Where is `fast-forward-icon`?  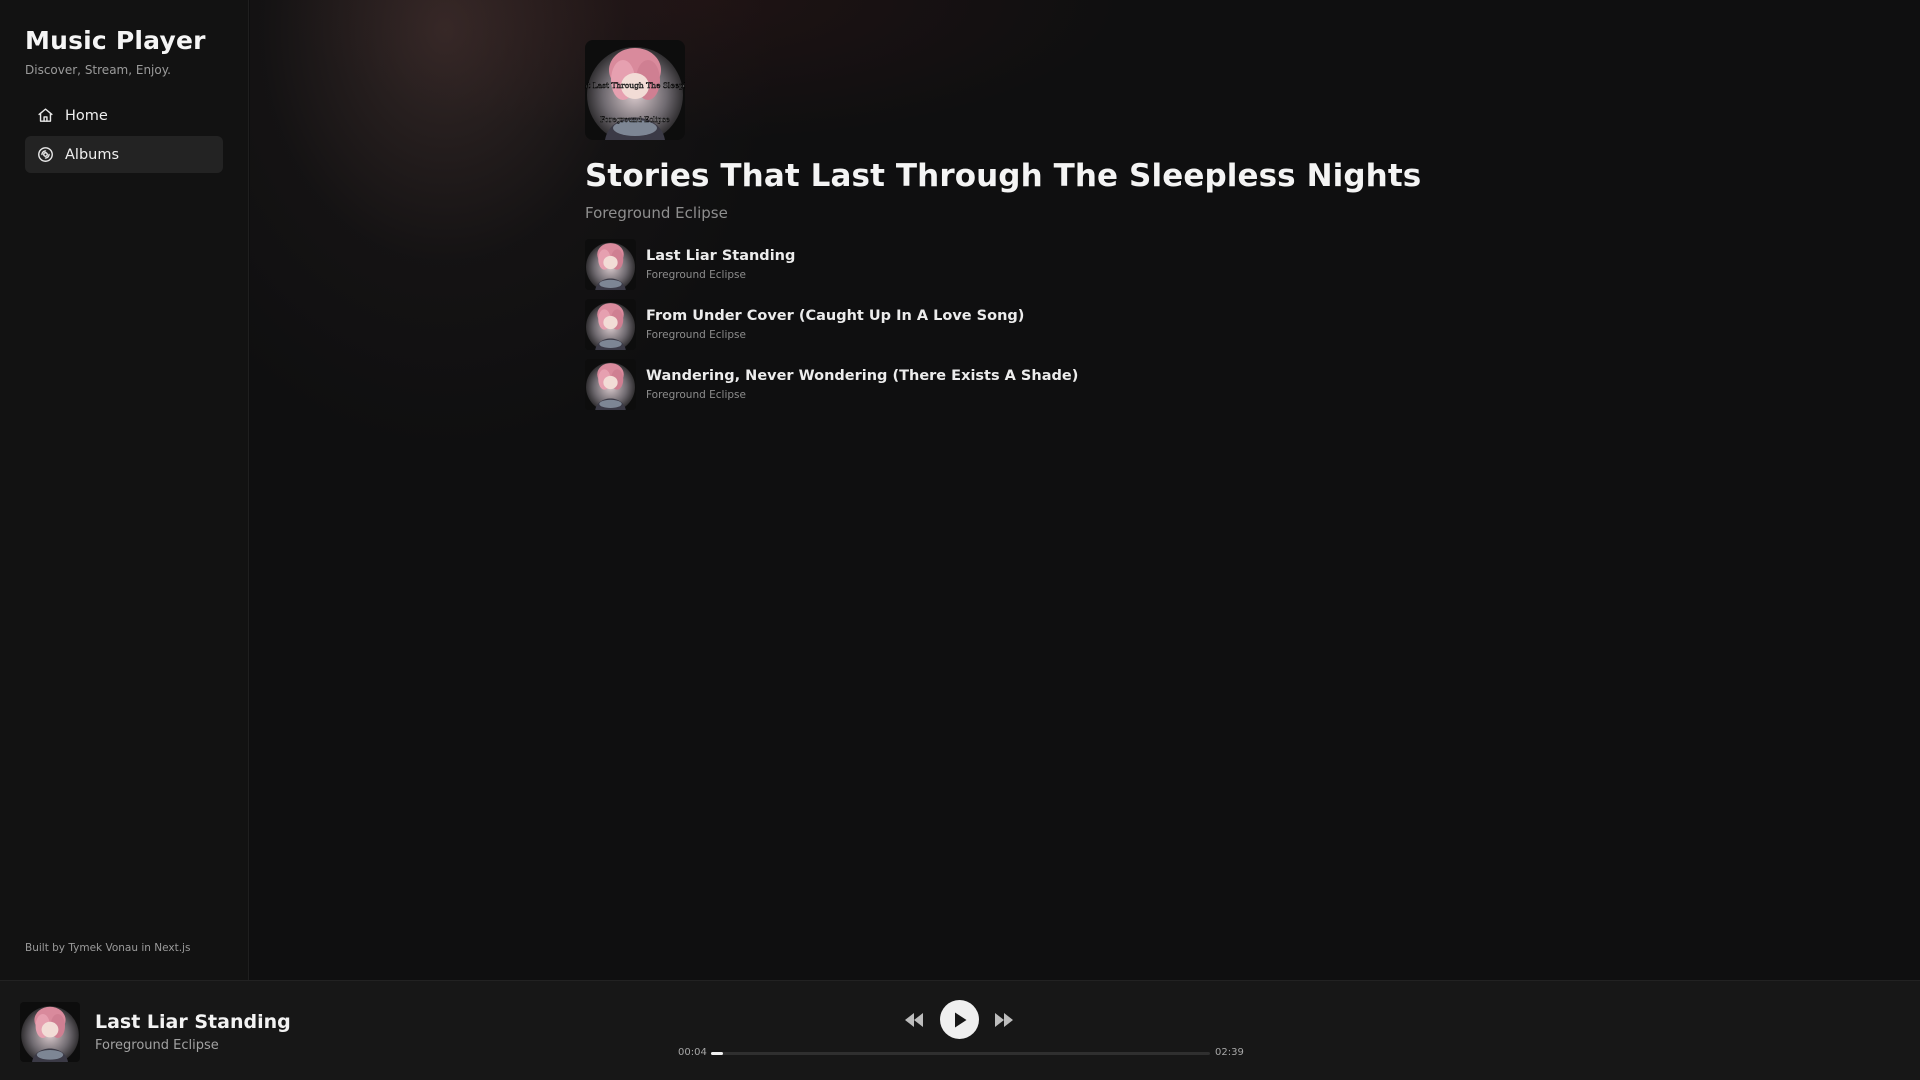 fast-forward-icon is located at coordinates (1004, 1020).